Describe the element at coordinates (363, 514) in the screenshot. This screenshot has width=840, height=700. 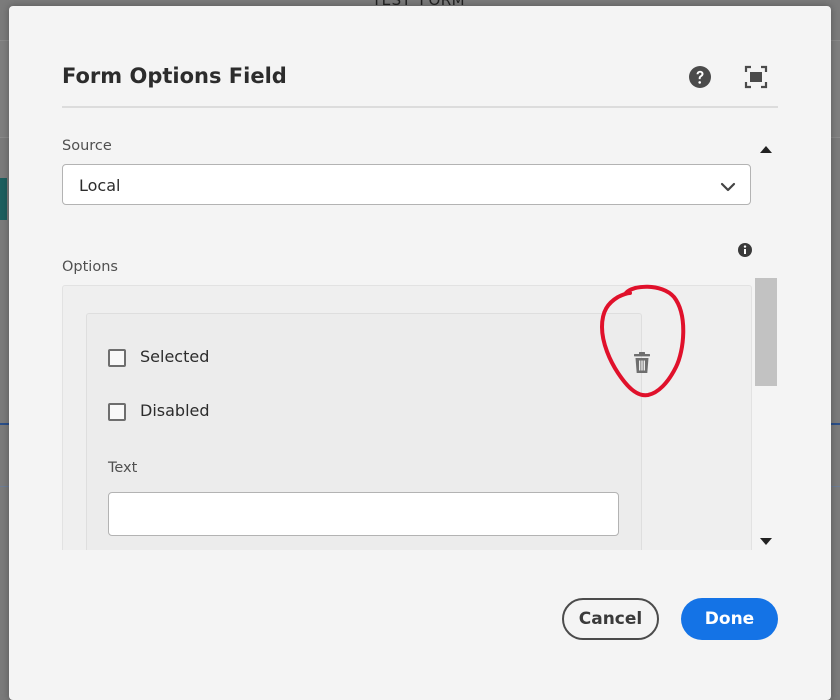
I see `text-input` at that location.